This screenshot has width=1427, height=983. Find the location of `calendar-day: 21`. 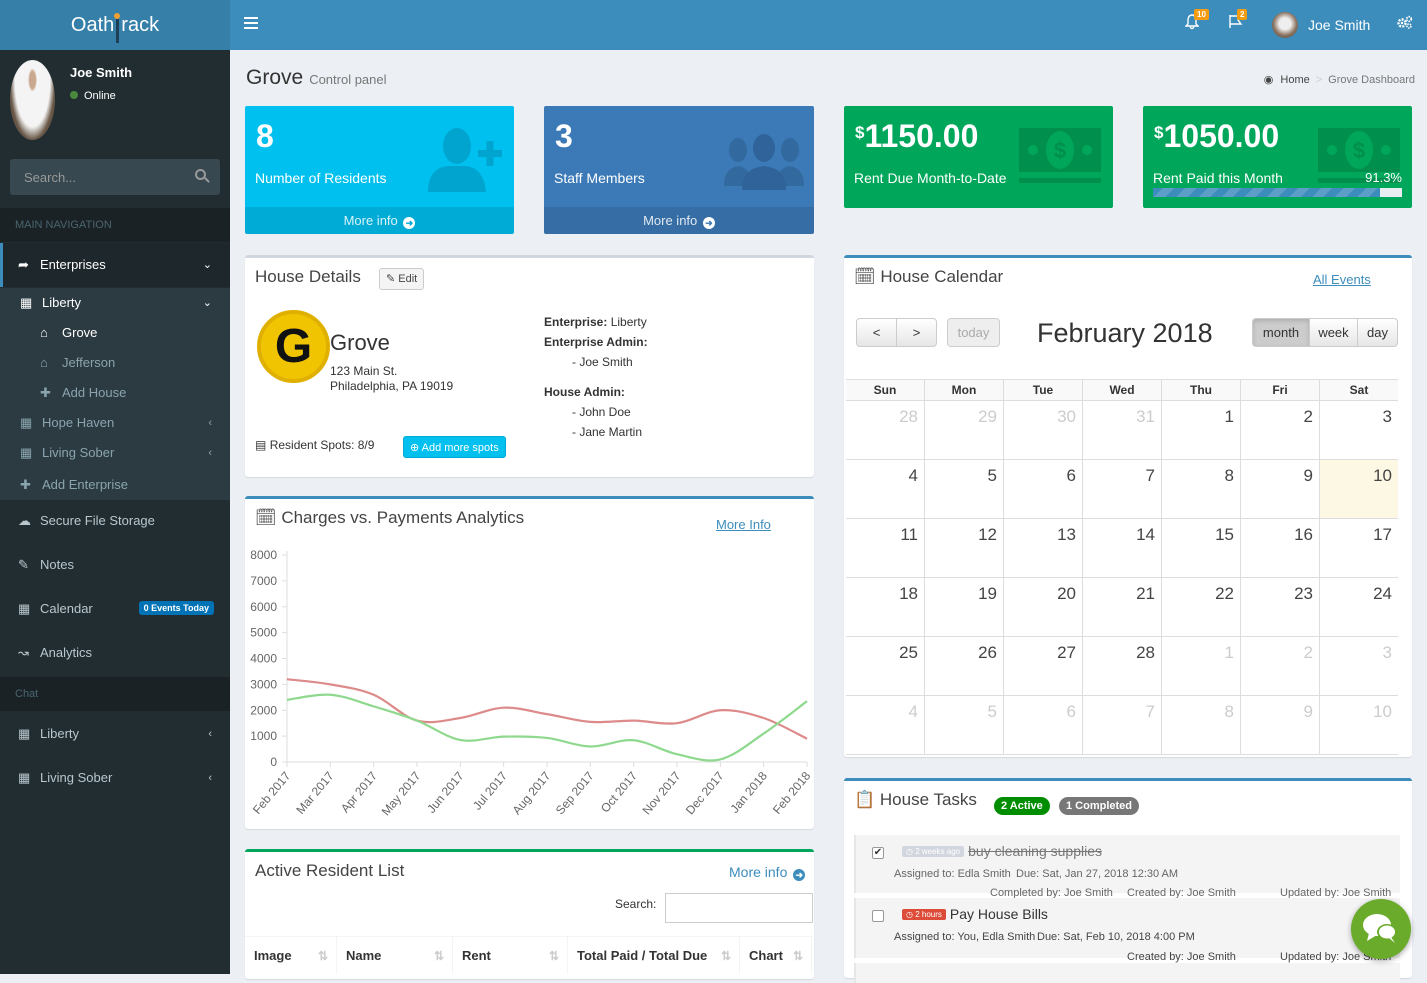

calendar-day: 21 is located at coordinates (1121, 607).